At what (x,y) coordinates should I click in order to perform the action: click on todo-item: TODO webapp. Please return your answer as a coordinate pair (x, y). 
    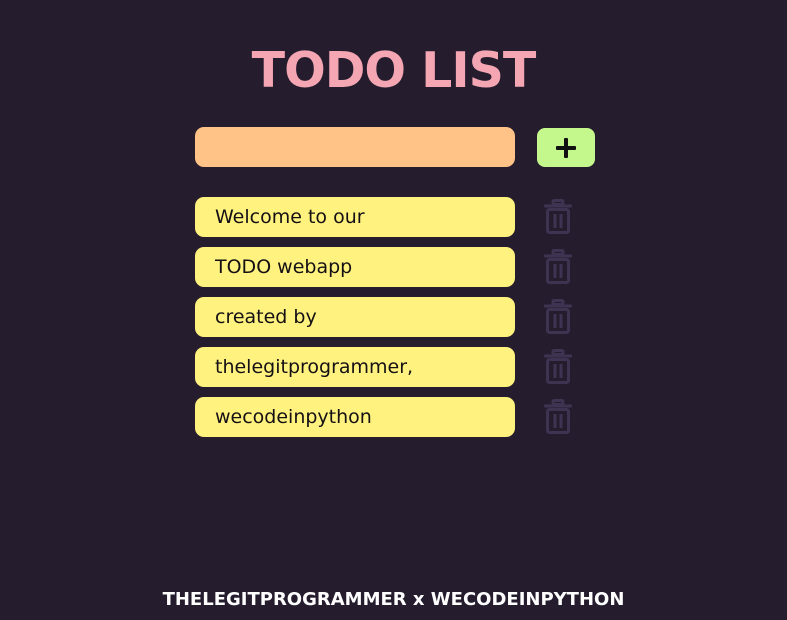
    Looking at the image, I should click on (395, 267).